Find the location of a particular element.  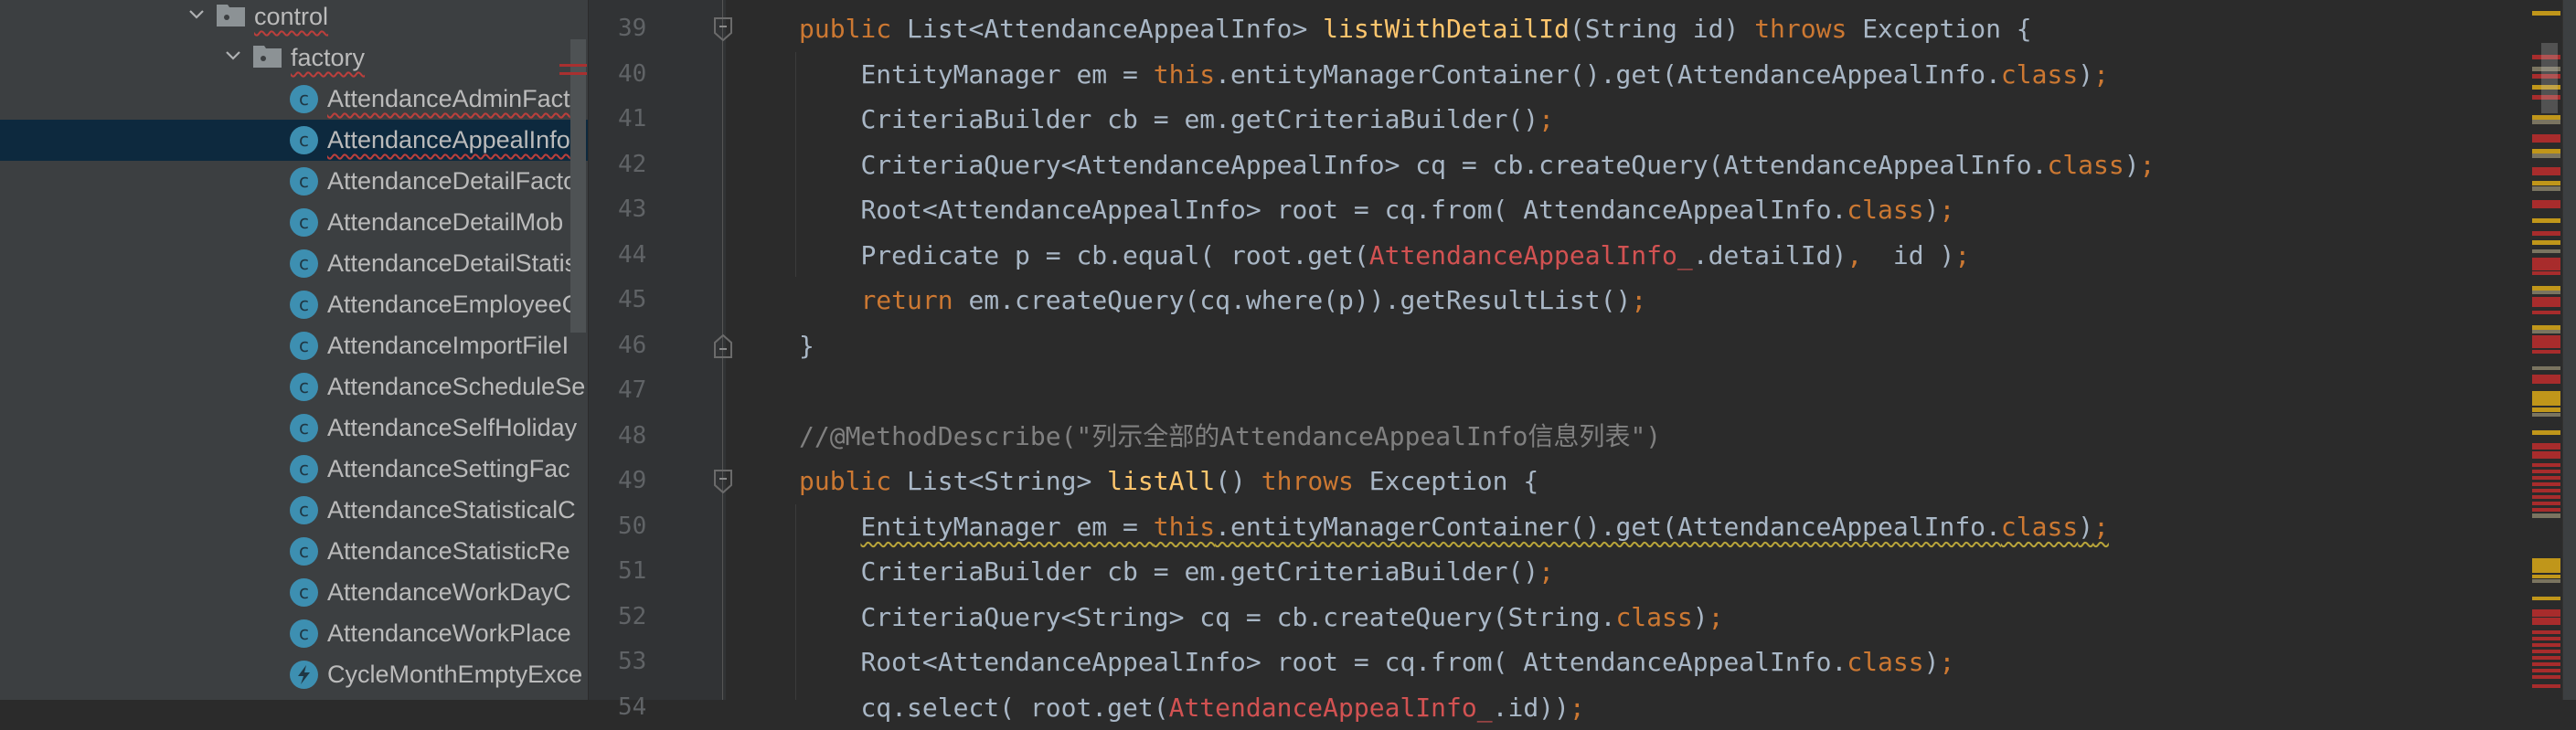

tree-file: cAttendanceSettingFac is located at coordinates (294, 469).